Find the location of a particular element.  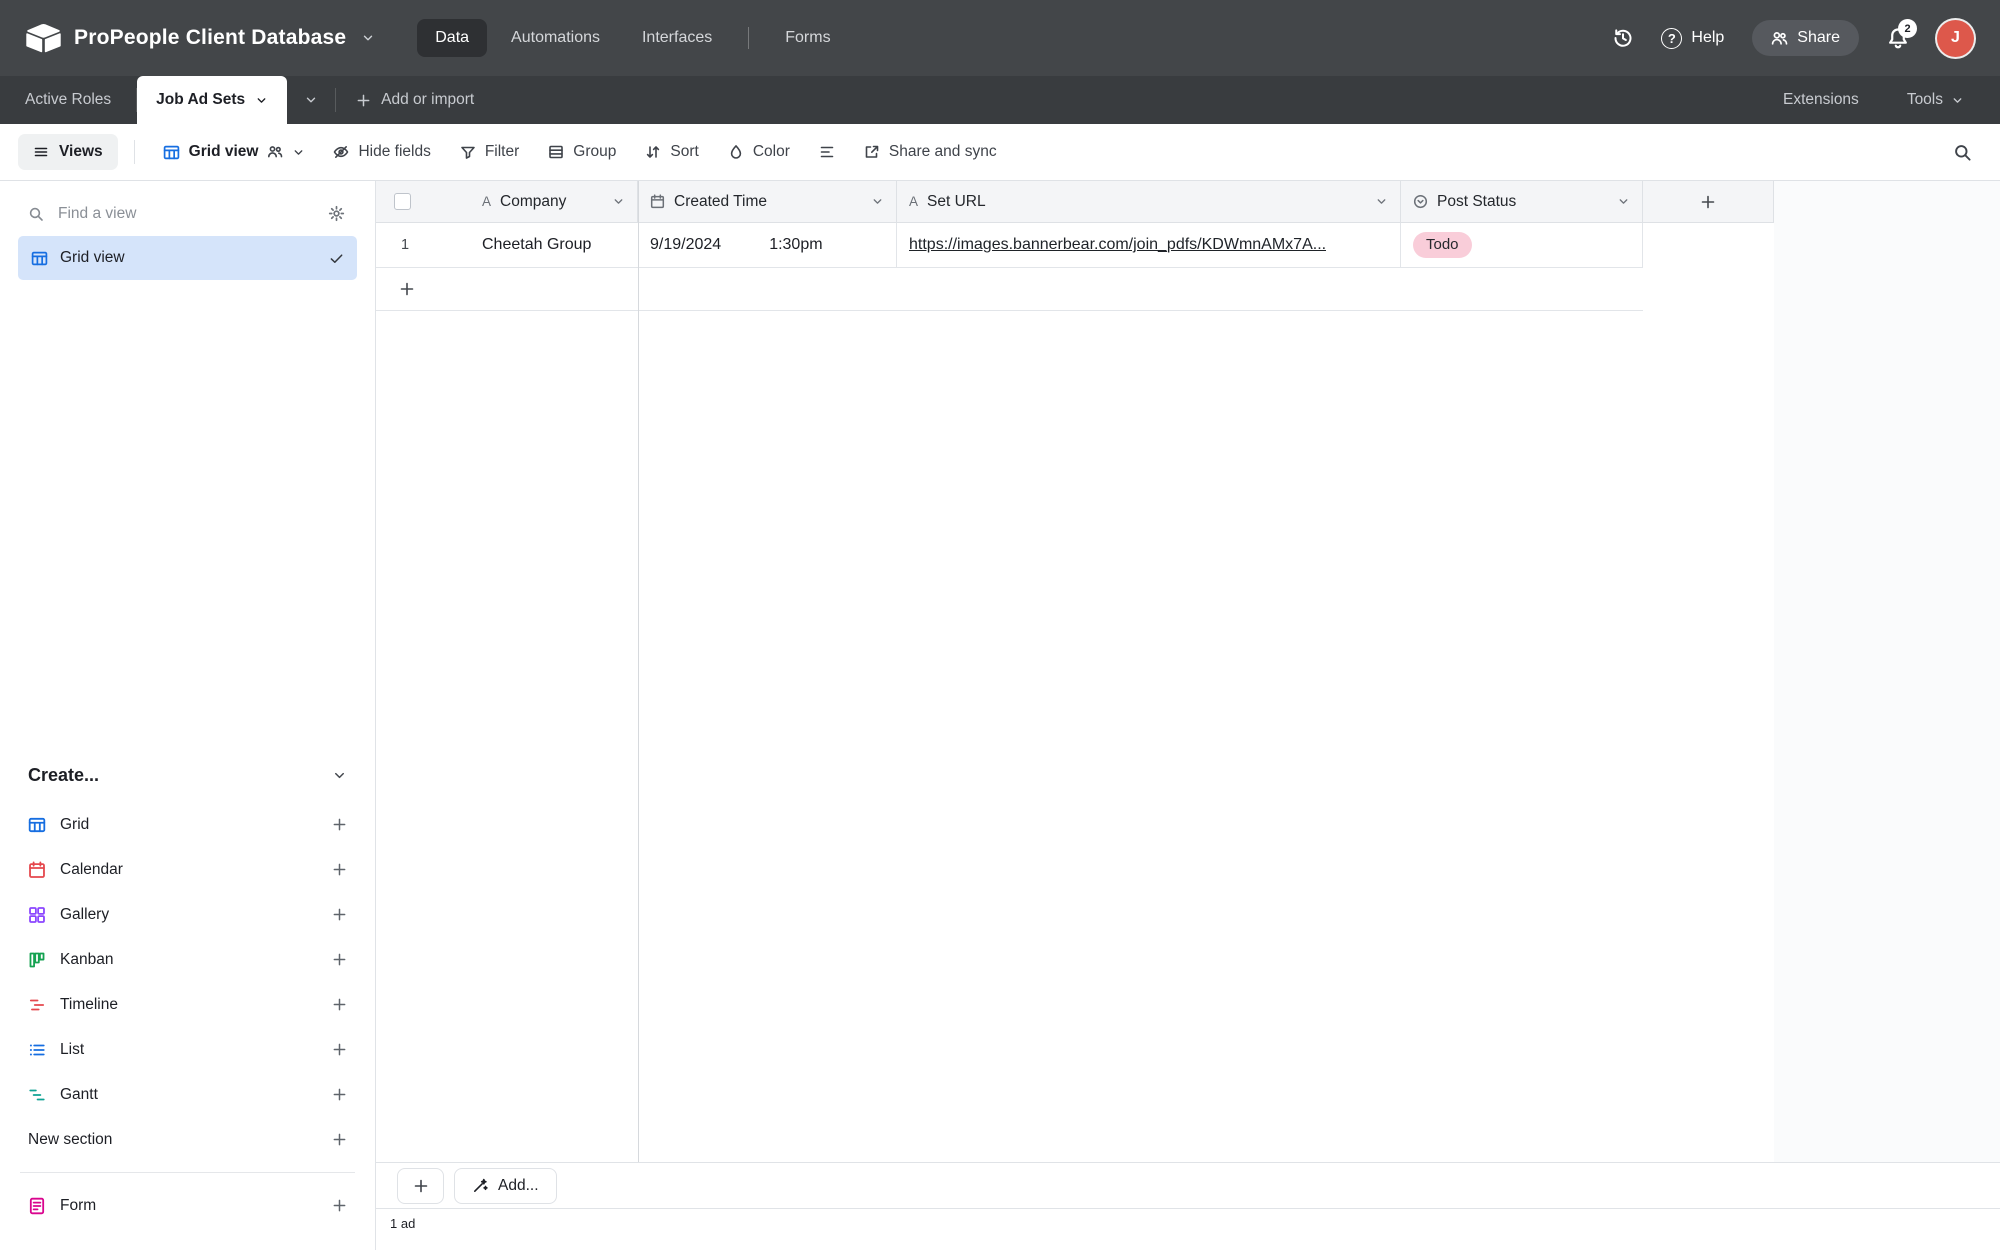

table-tab-job-ad-sets: Job Ad Sets is located at coordinates (212, 100).